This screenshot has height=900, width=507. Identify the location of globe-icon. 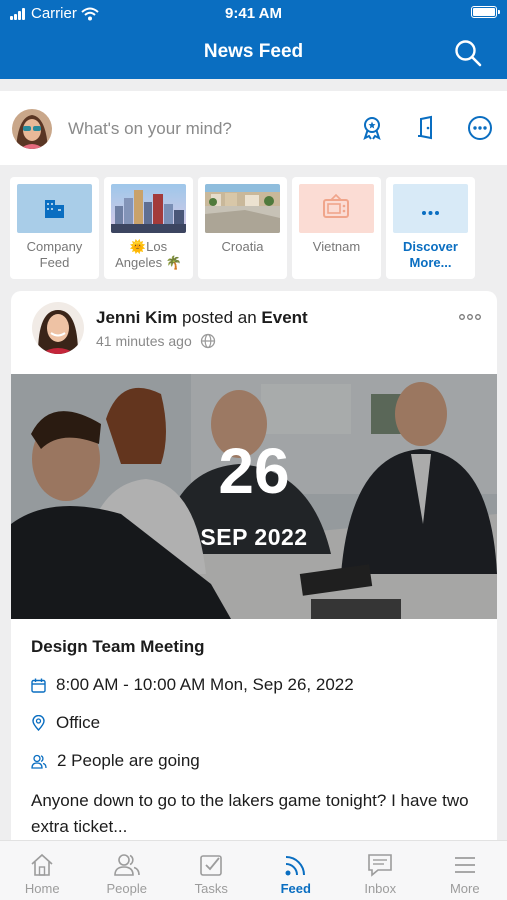
(207, 341).